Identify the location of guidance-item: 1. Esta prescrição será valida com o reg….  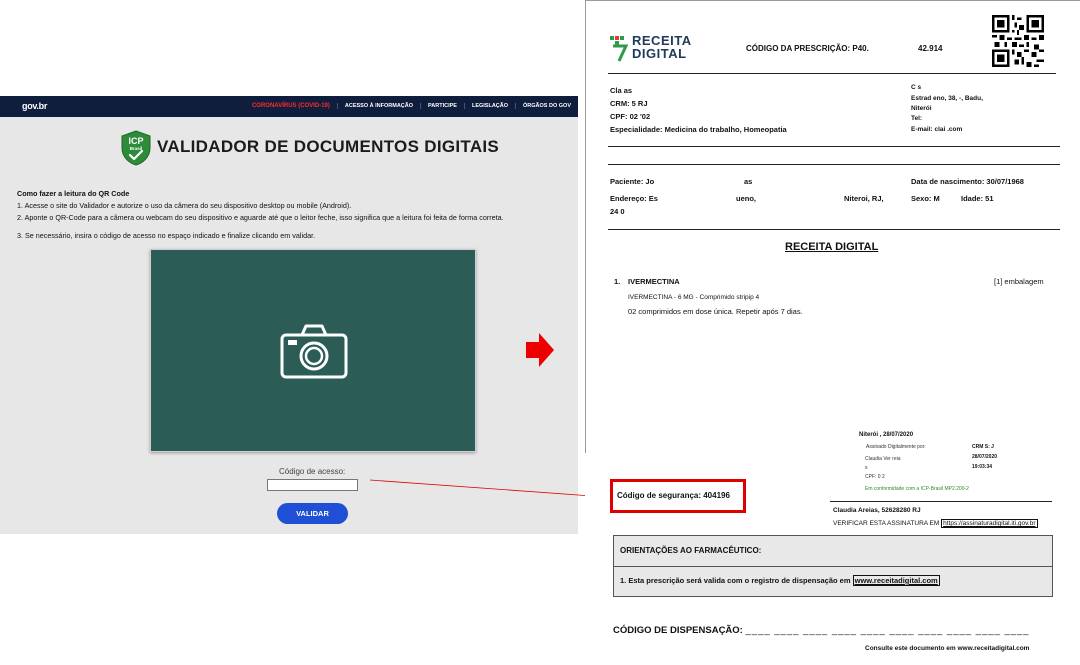
(780, 580).